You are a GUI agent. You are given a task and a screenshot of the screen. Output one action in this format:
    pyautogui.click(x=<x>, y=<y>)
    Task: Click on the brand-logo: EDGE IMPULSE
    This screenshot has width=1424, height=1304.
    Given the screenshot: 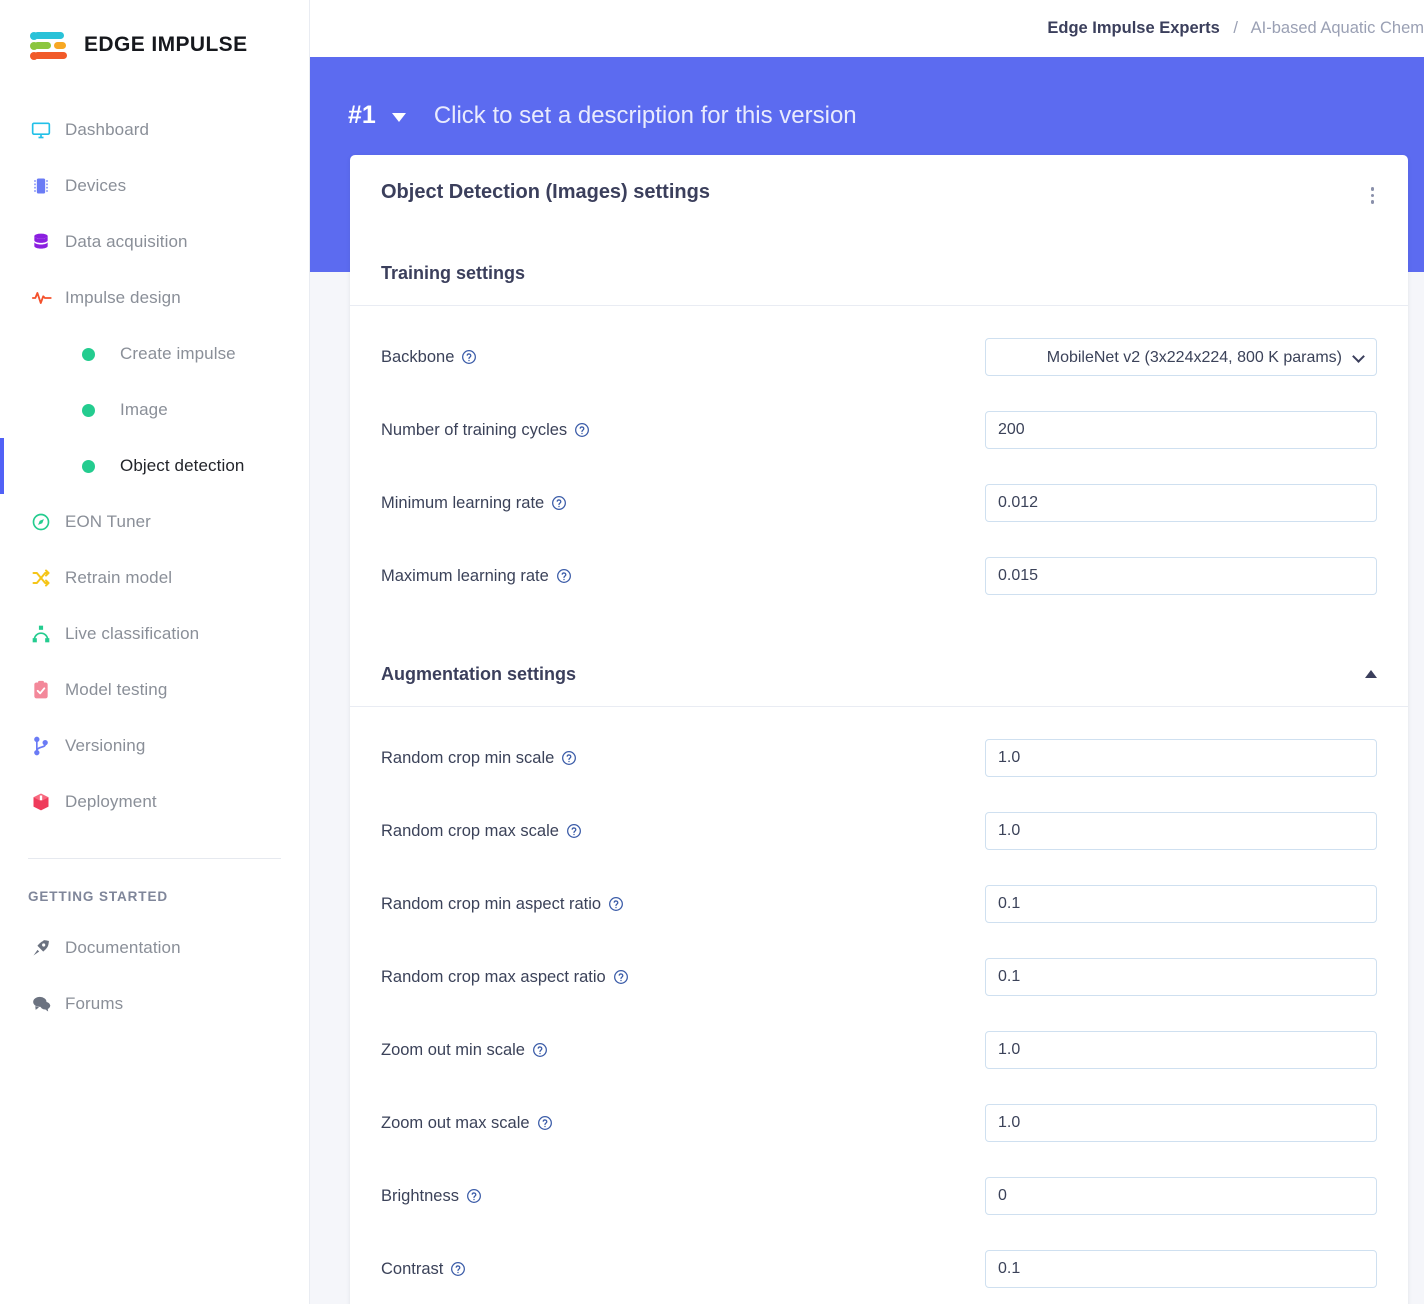 What is the action you would take?
    pyautogui.click(x=154, y=30)
    